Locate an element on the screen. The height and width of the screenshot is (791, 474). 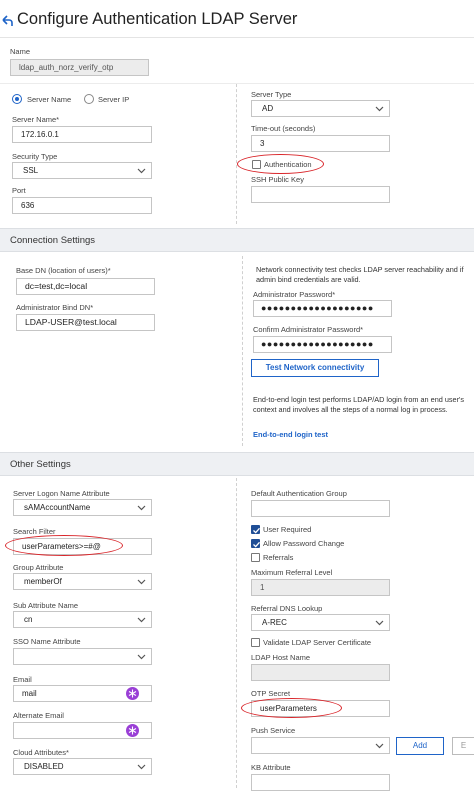
admin-bind-input: LDAP-USER@test.local is located at coordinates (85, 322).